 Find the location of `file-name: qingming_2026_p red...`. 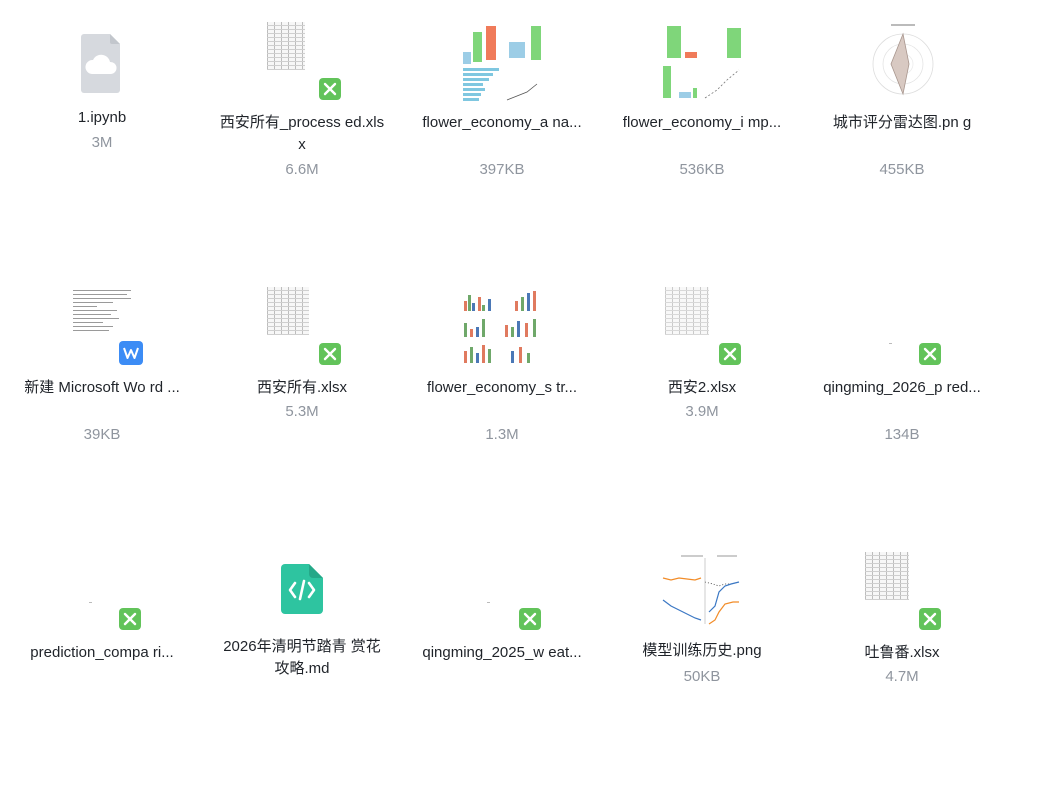

file-name: qingming_2026_p red... is located at coordinates (902, 387).